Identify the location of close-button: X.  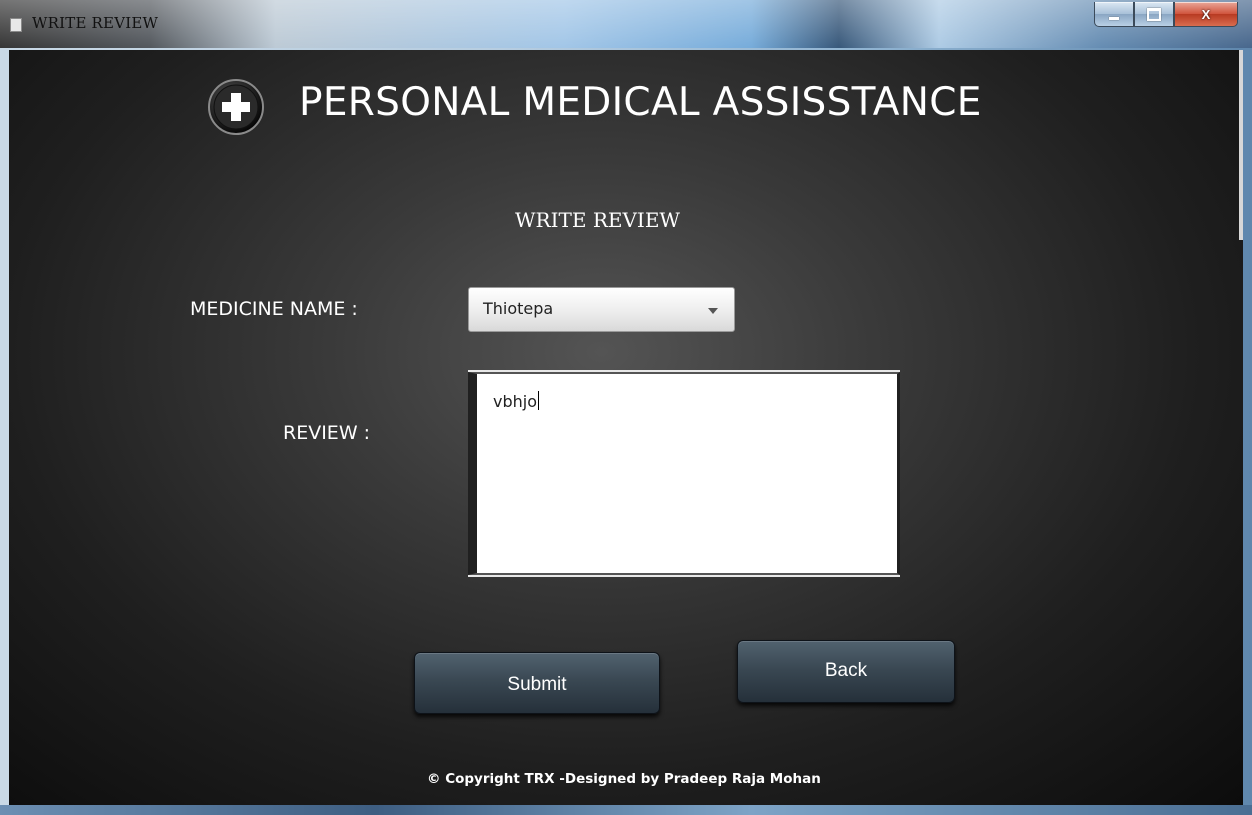
(1206, 14).